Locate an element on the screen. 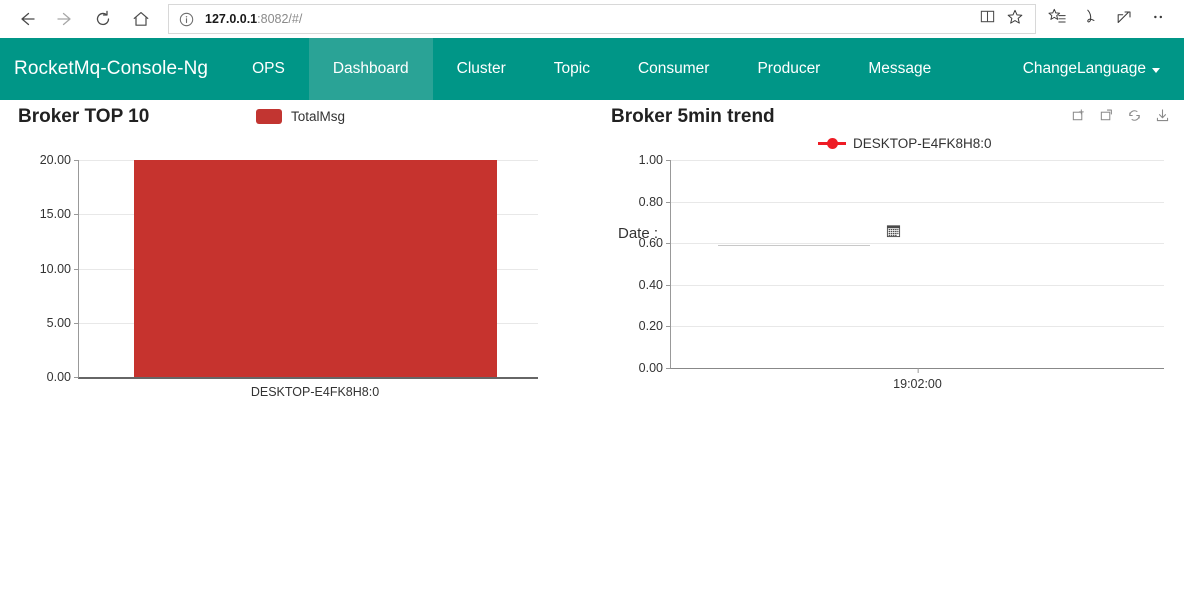 The image size is (1184, 609). book-icon is located at coordinates (987, 19).